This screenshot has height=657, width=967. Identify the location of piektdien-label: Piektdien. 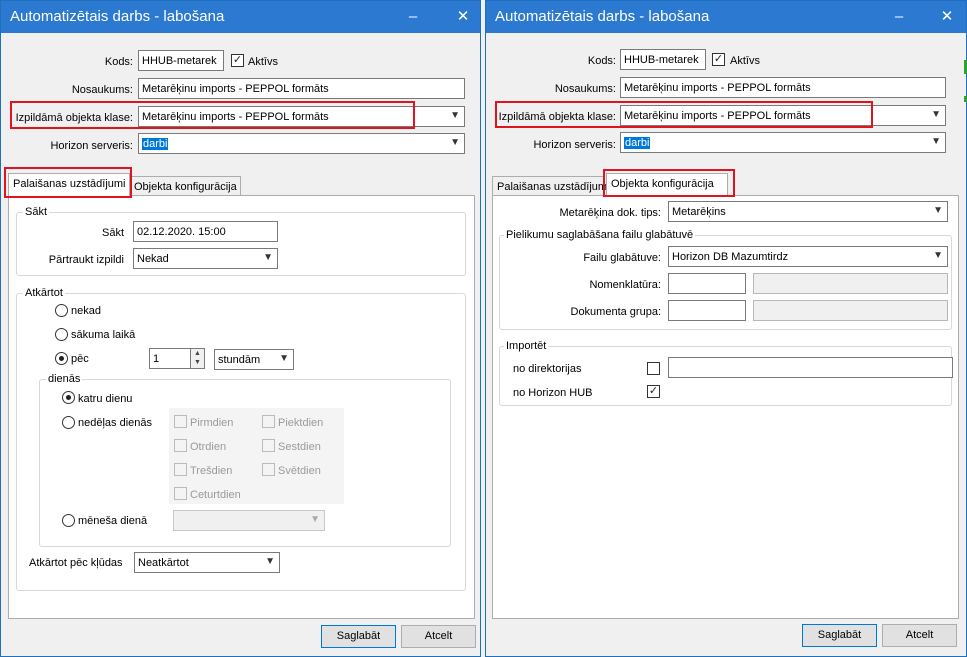
(301, 423).